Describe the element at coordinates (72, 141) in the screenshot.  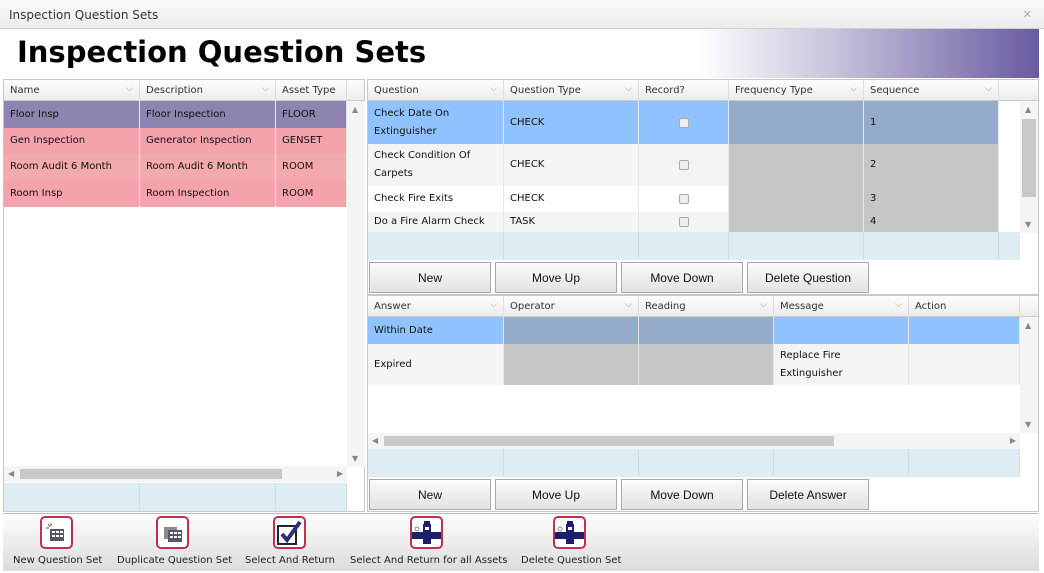
I see `table-cell: Gen Inspection` at that location.